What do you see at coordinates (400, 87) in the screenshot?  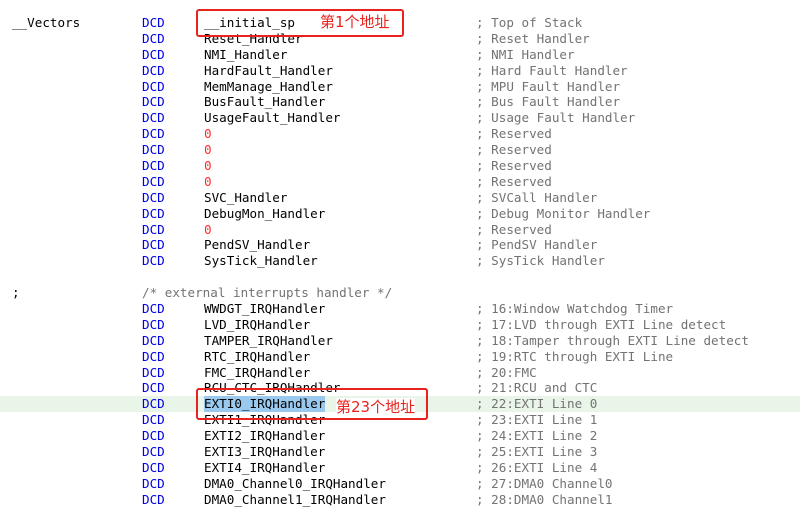 I see `code-line: DCD MemManage_Handler ; MPU Fault Handler` at bounding box center [400, 87].